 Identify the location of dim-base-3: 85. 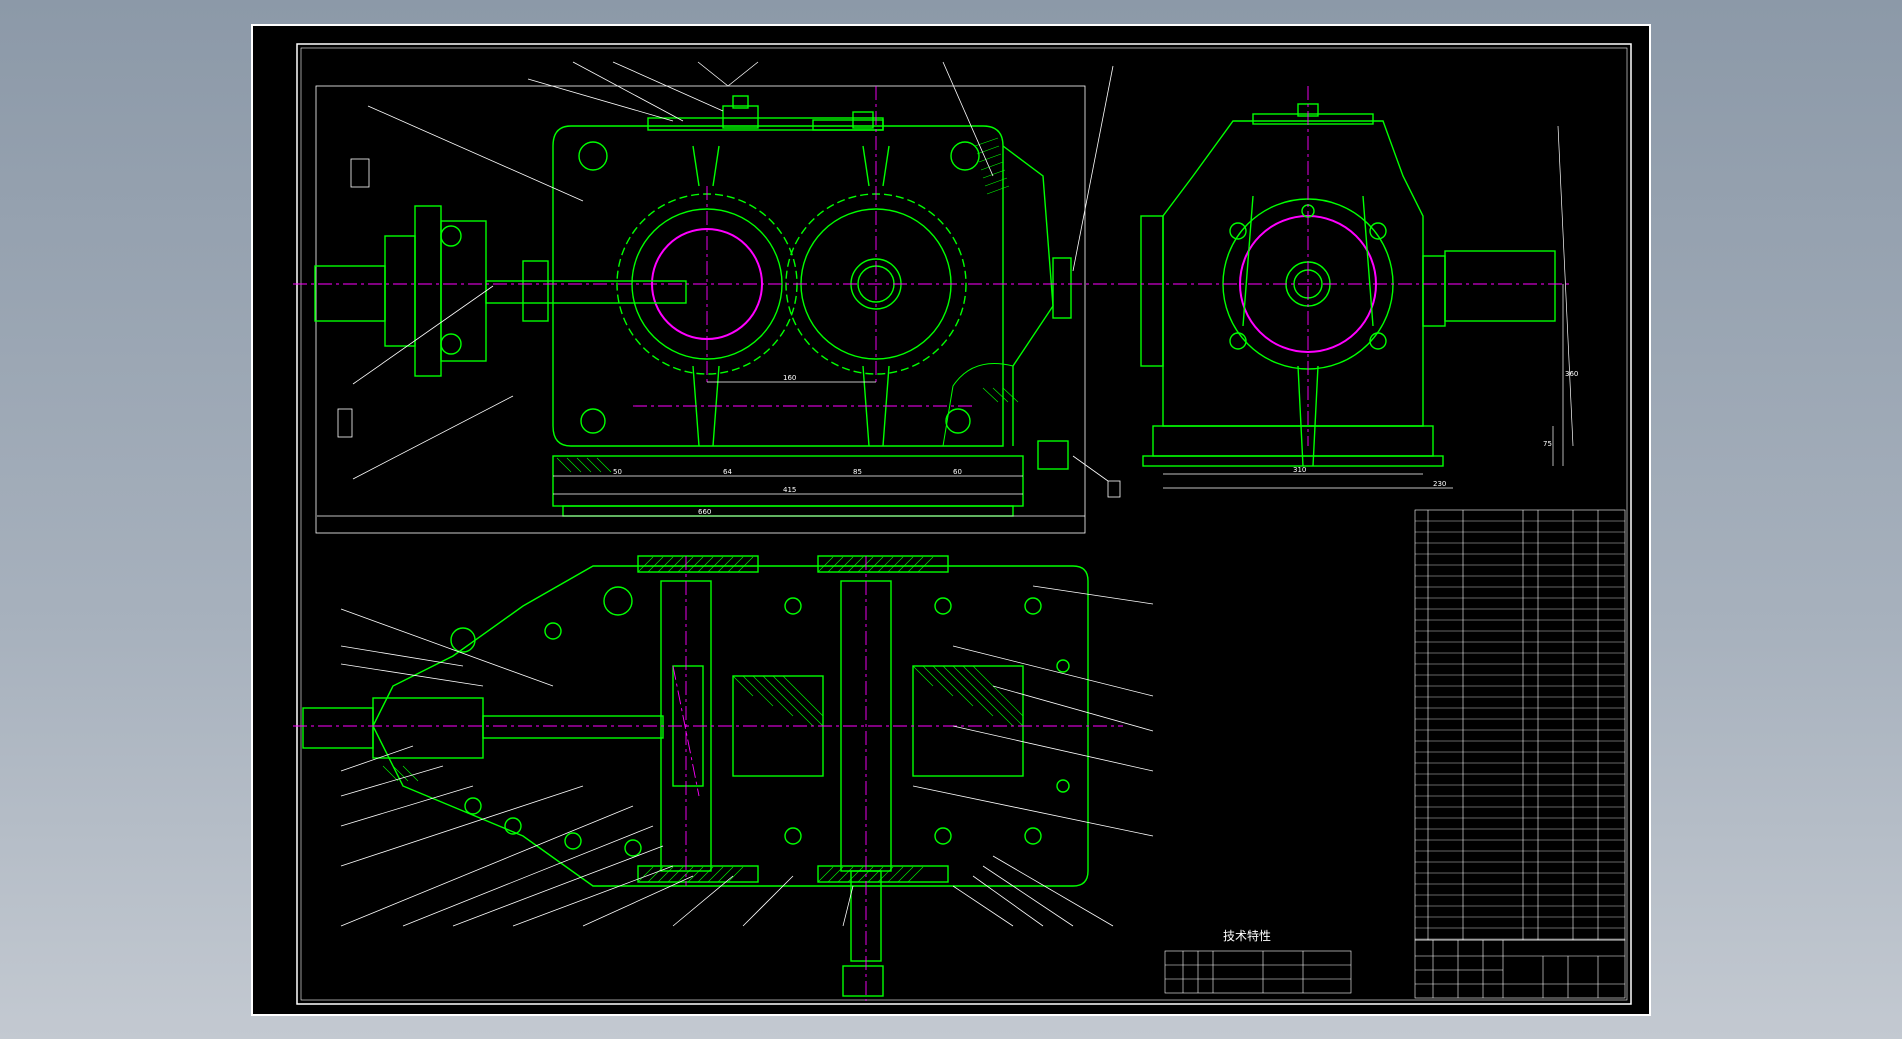
(857, 472).